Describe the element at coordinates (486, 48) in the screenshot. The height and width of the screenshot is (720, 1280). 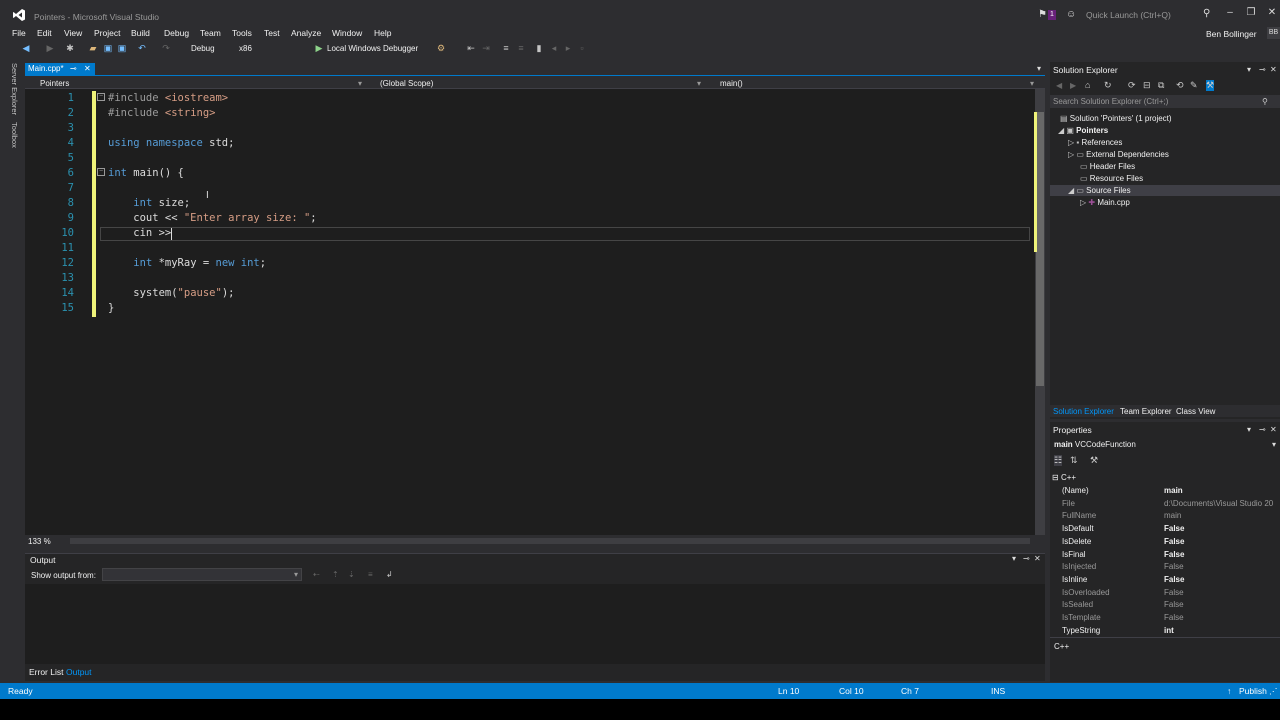
I see `indent-icon: ⇥` at that location.